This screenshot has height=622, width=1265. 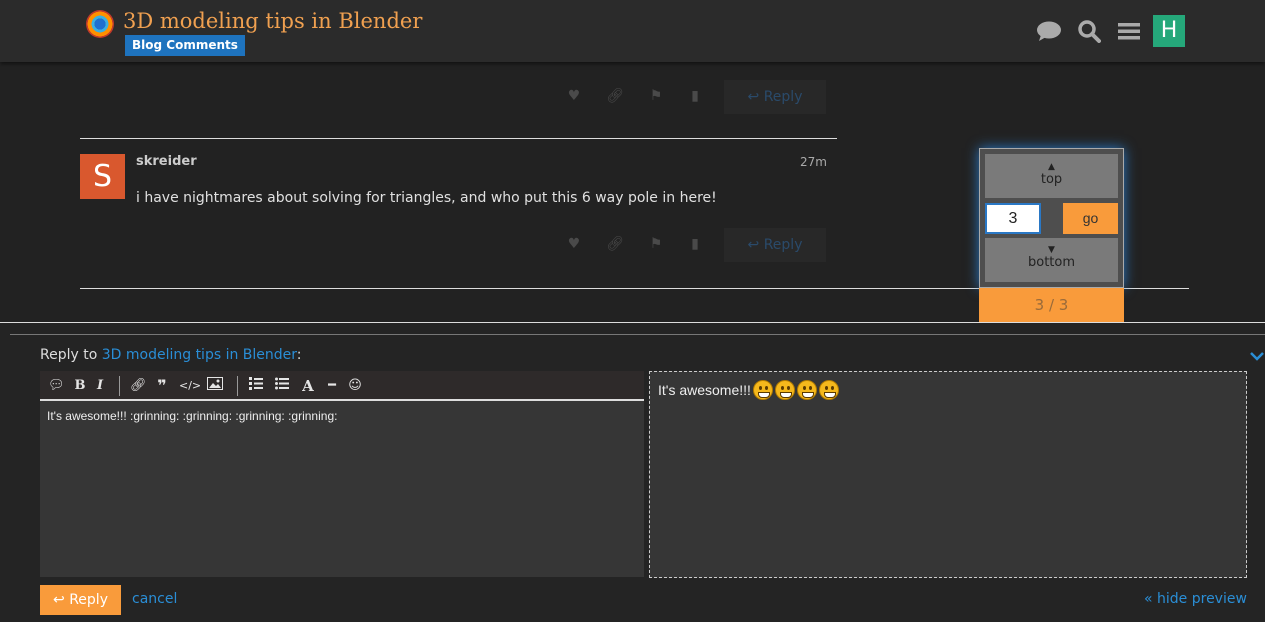 I want to click on jump-bottom-label: bottom, so click(x=1051, y=262).